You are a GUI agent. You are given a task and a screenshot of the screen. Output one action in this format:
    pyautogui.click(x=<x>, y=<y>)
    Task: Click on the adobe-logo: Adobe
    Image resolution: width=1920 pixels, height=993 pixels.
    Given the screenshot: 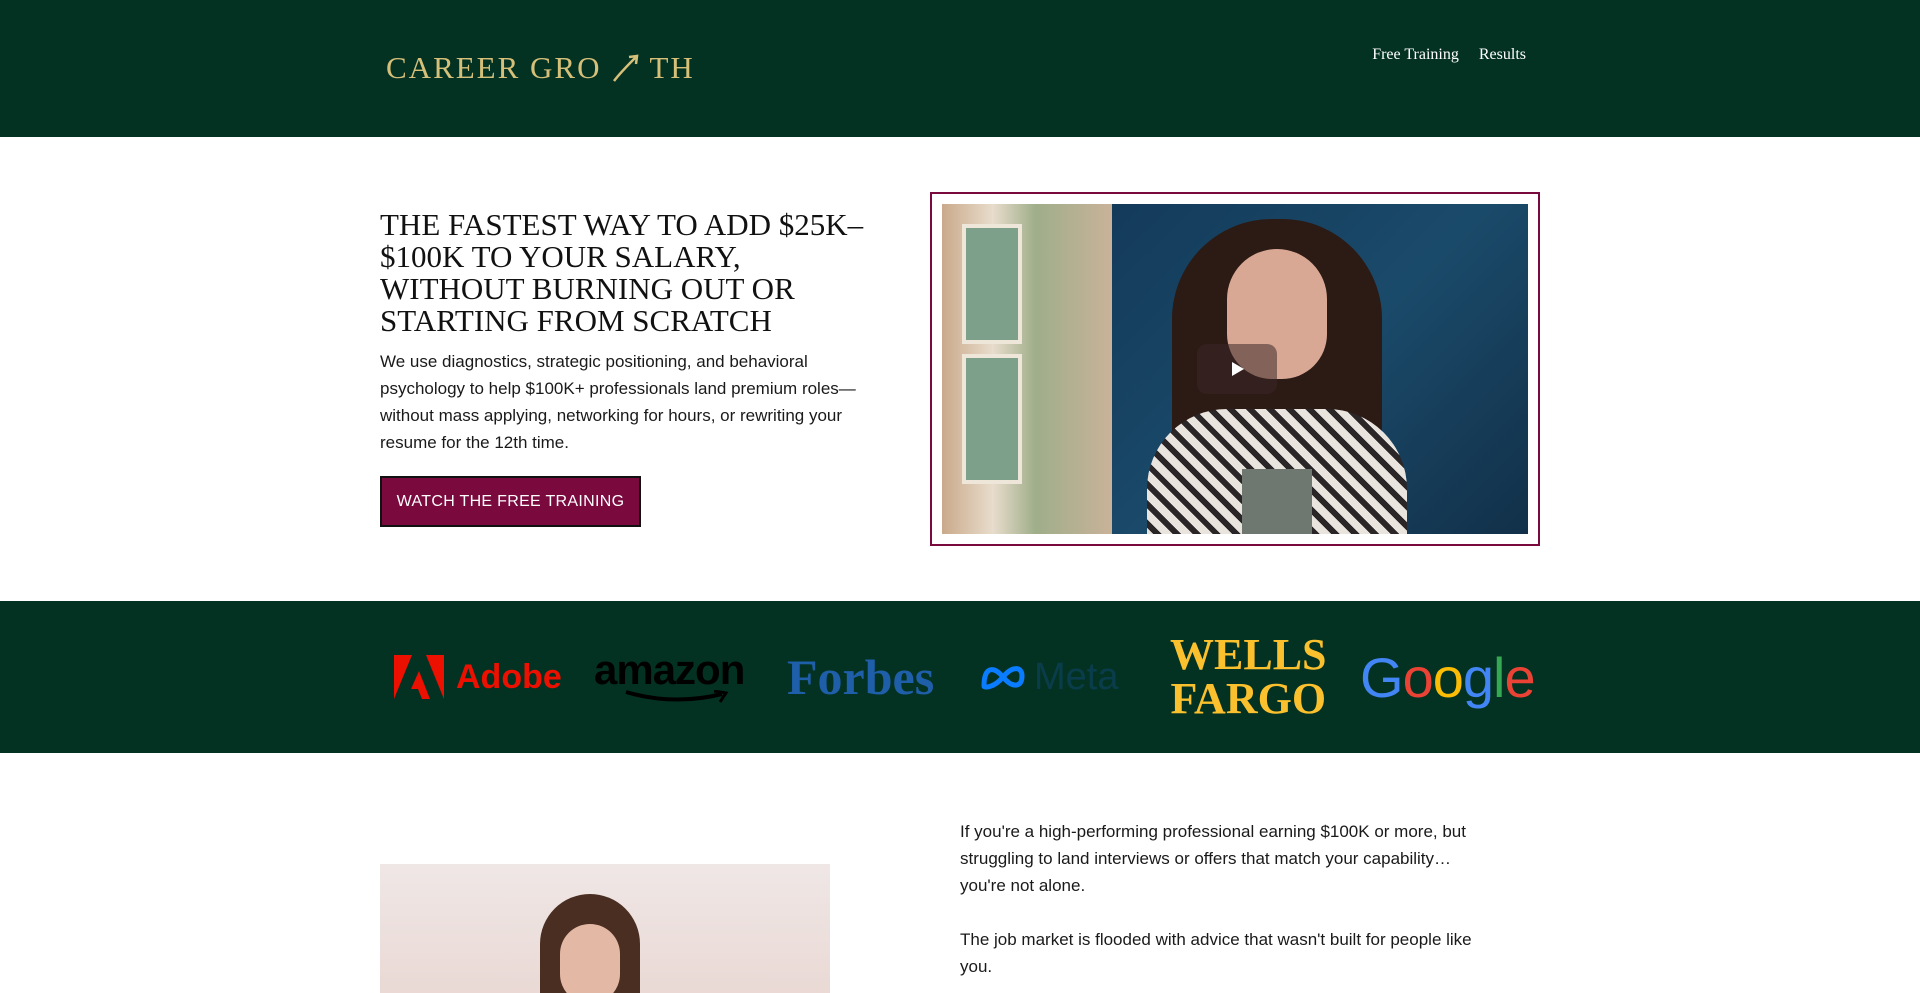 What is the action you would take?
    pyautogui.click(x=478, y=677)
    